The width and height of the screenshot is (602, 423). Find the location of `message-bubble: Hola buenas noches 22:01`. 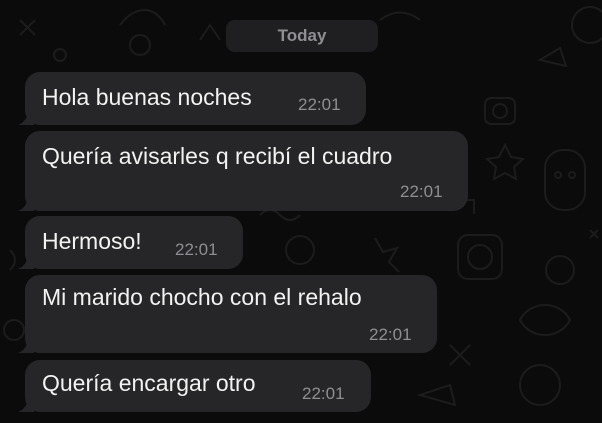

message-bubble: Hola buenas noches 22:01 is located at coordinates (192, 98).